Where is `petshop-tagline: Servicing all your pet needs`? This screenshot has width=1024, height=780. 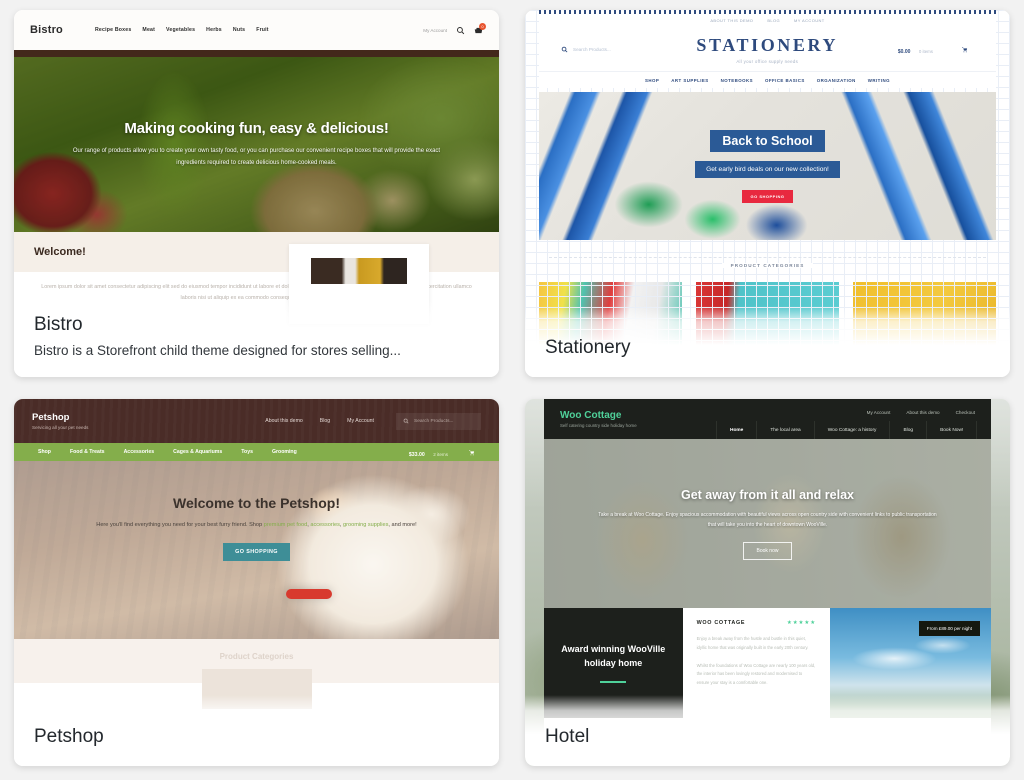 petshop-tagline: Servicing all your pet needs is located at coordinates (60, 427).